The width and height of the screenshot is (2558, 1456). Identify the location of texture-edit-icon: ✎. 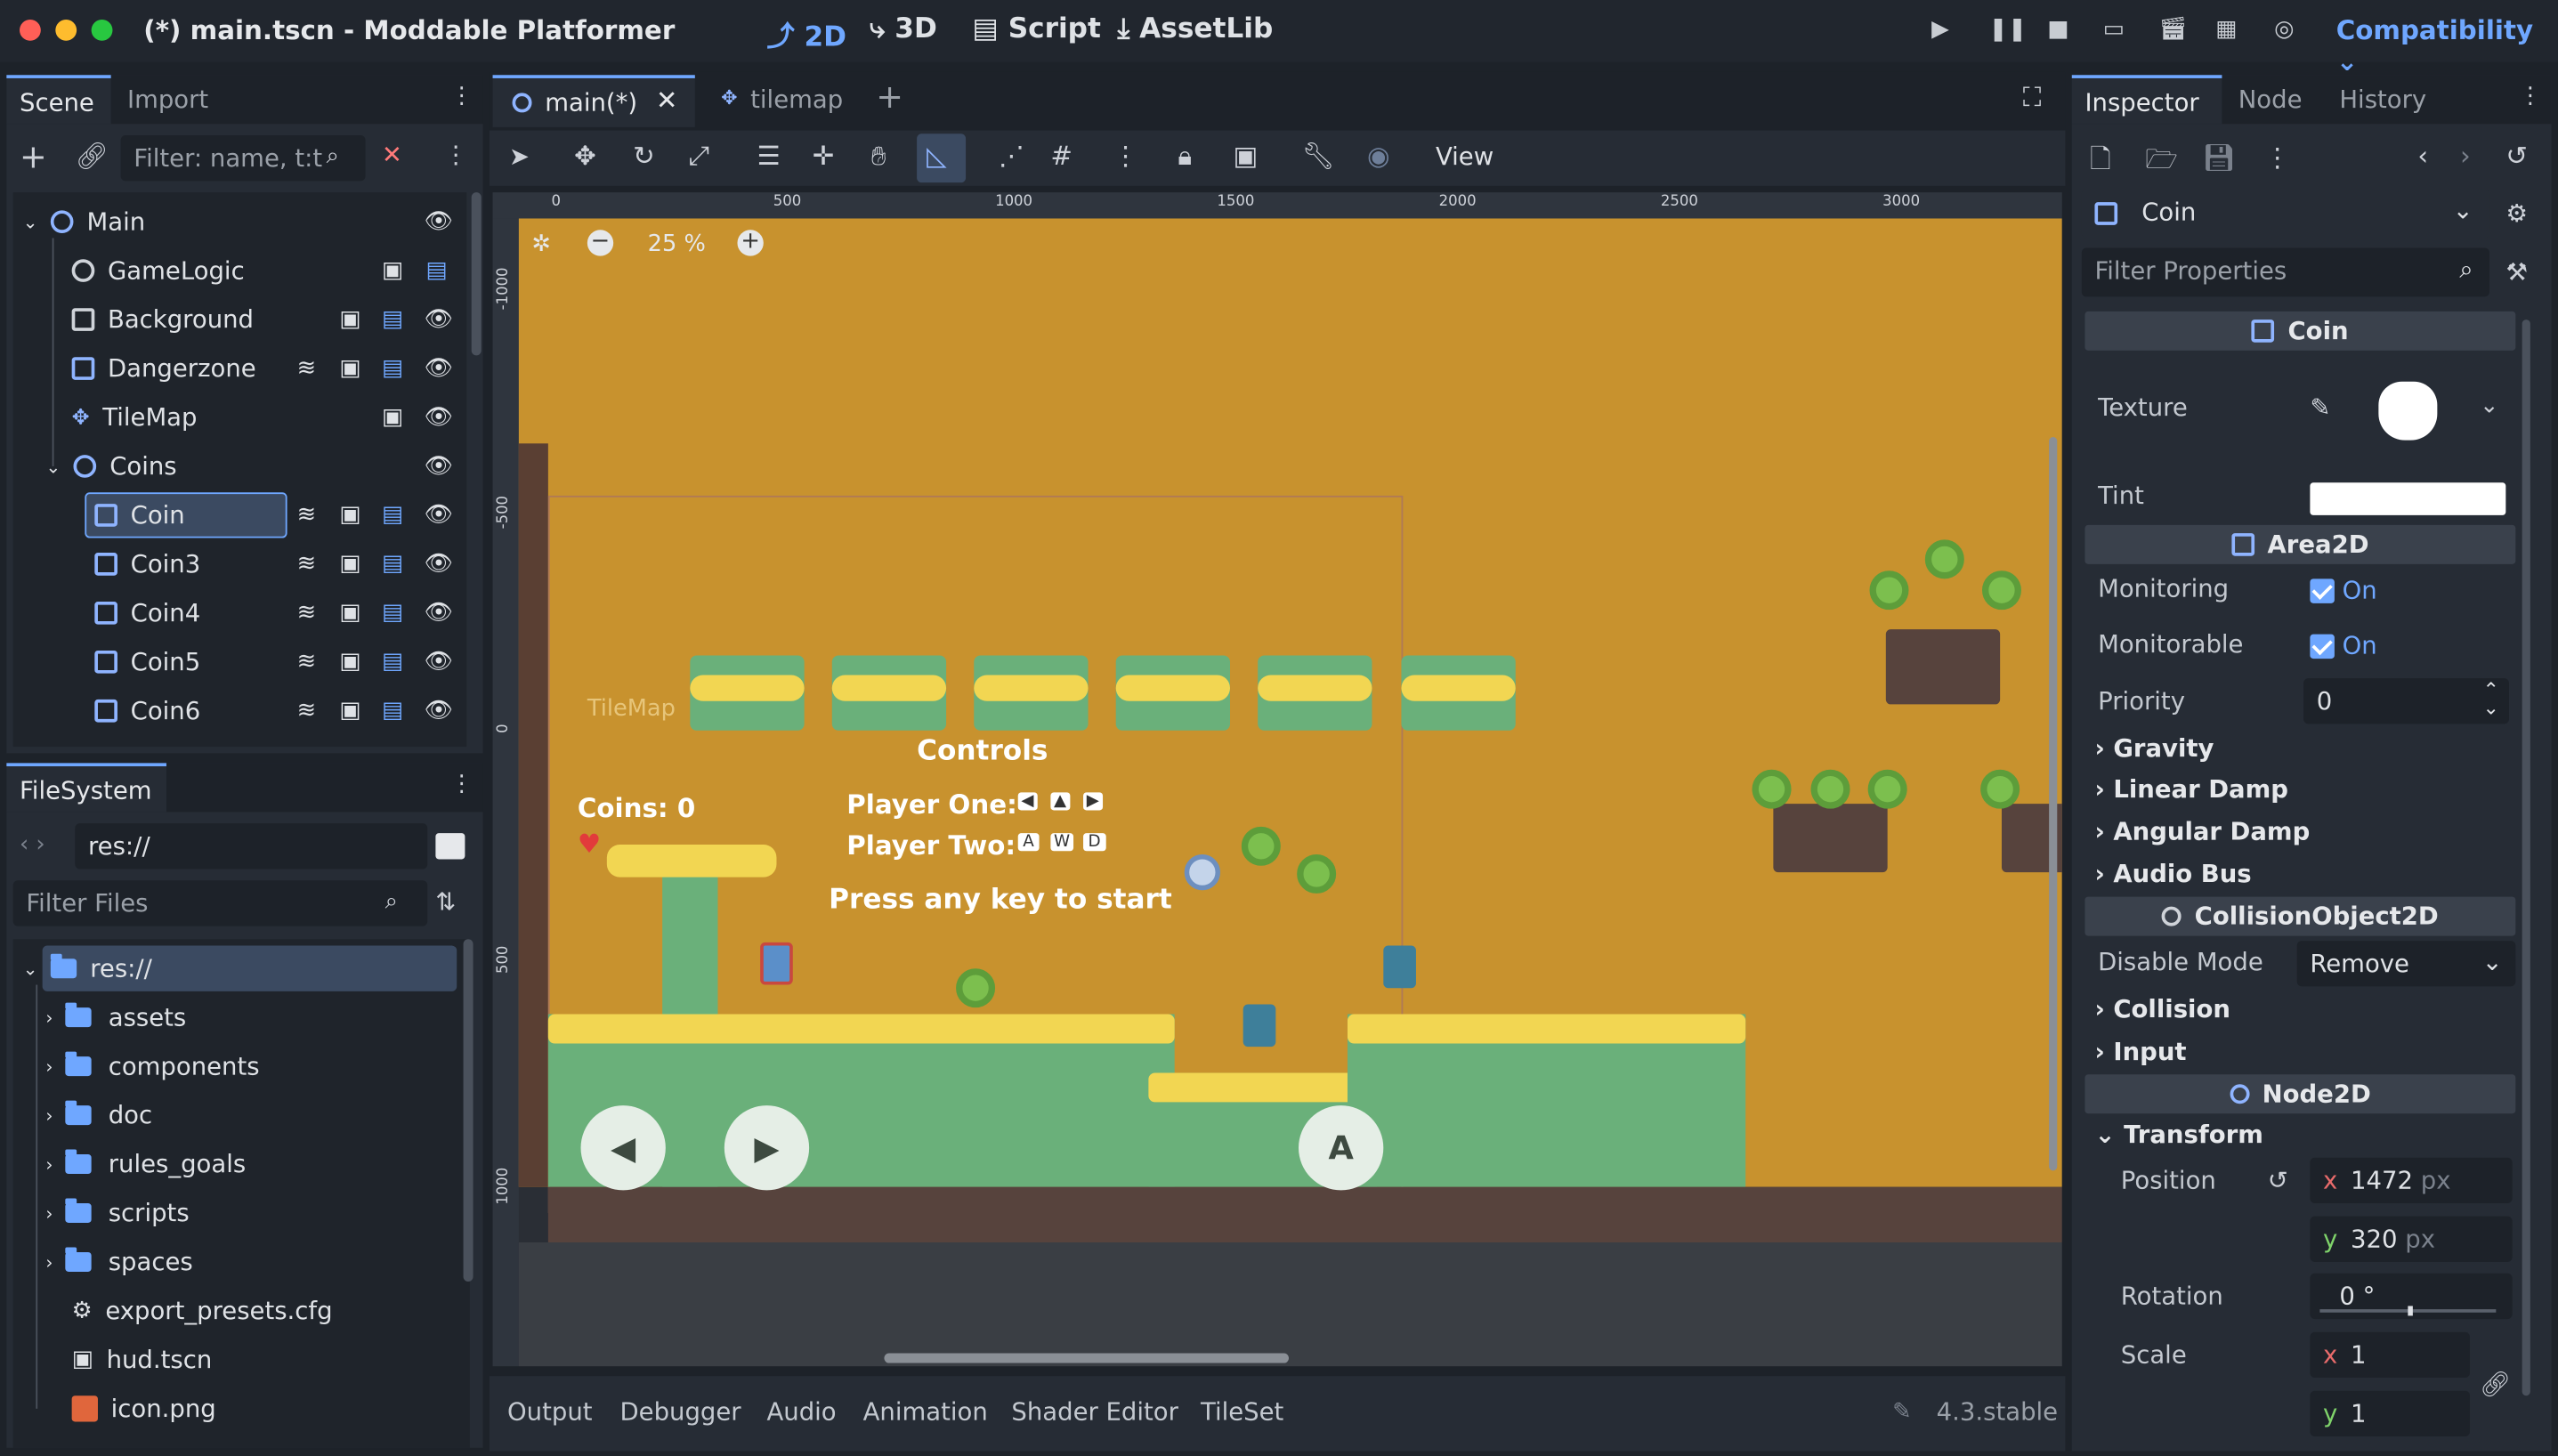
(2320, 408).